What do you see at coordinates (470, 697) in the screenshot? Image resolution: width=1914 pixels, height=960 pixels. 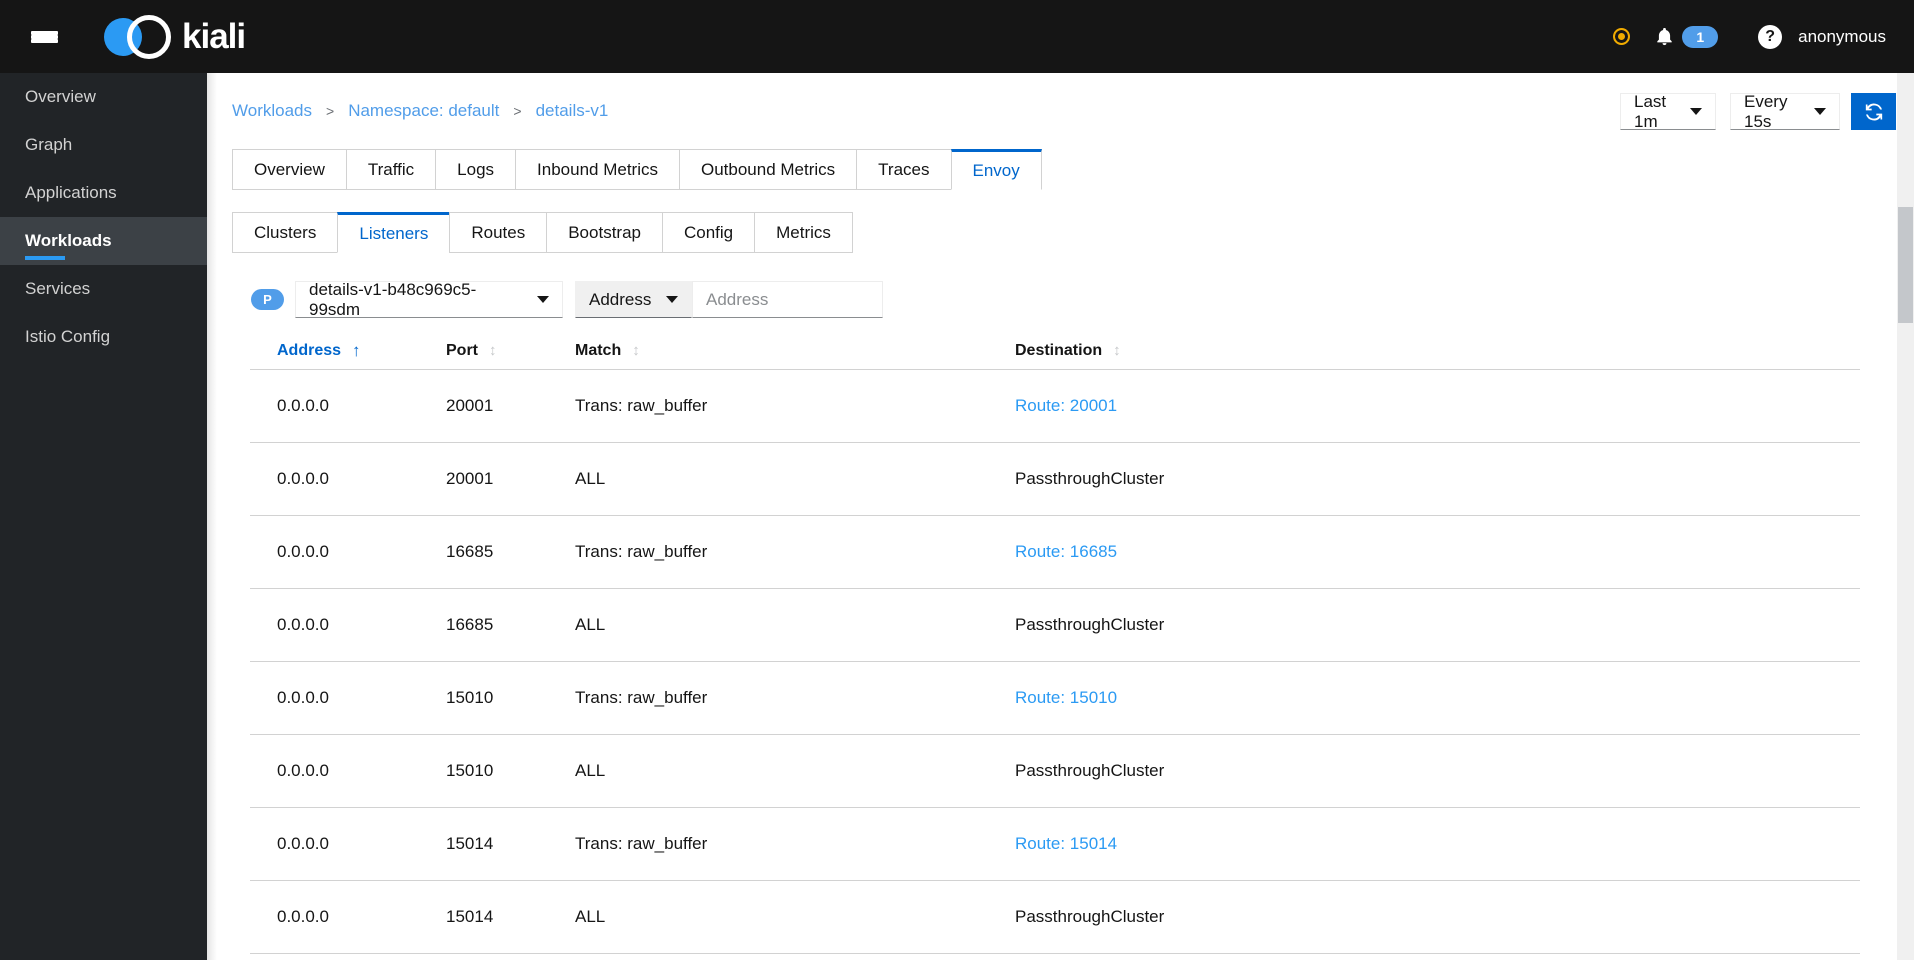 I see `cell-port: 15010` at bounding box center [470, 697].